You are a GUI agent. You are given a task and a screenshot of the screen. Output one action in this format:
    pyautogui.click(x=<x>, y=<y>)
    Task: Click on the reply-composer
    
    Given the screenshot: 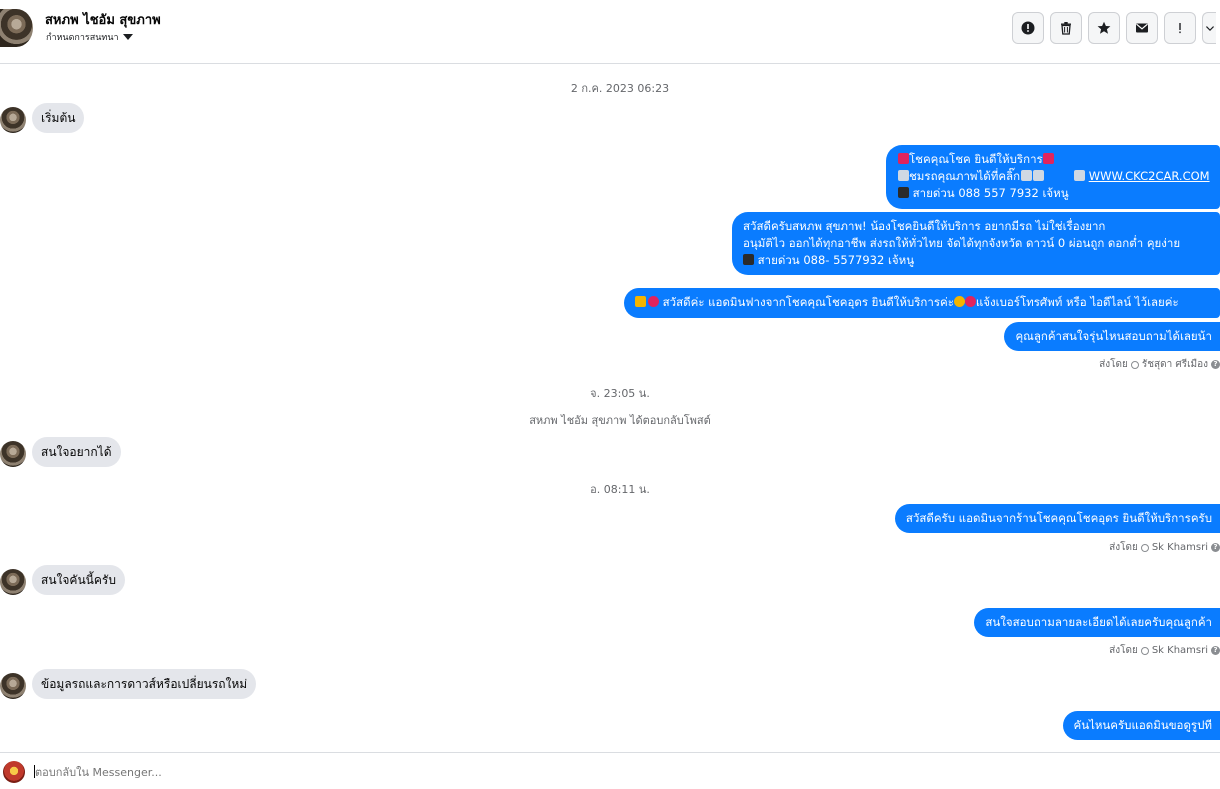 What is the action you would take?
    pyautogui.click(x=610, y=770)
    